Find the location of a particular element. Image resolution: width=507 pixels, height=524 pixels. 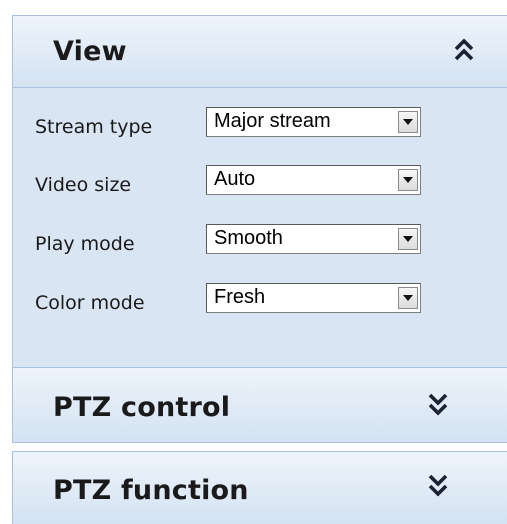

ptz-function-panel-title: PTZ function is located at coordinates (151, 490).